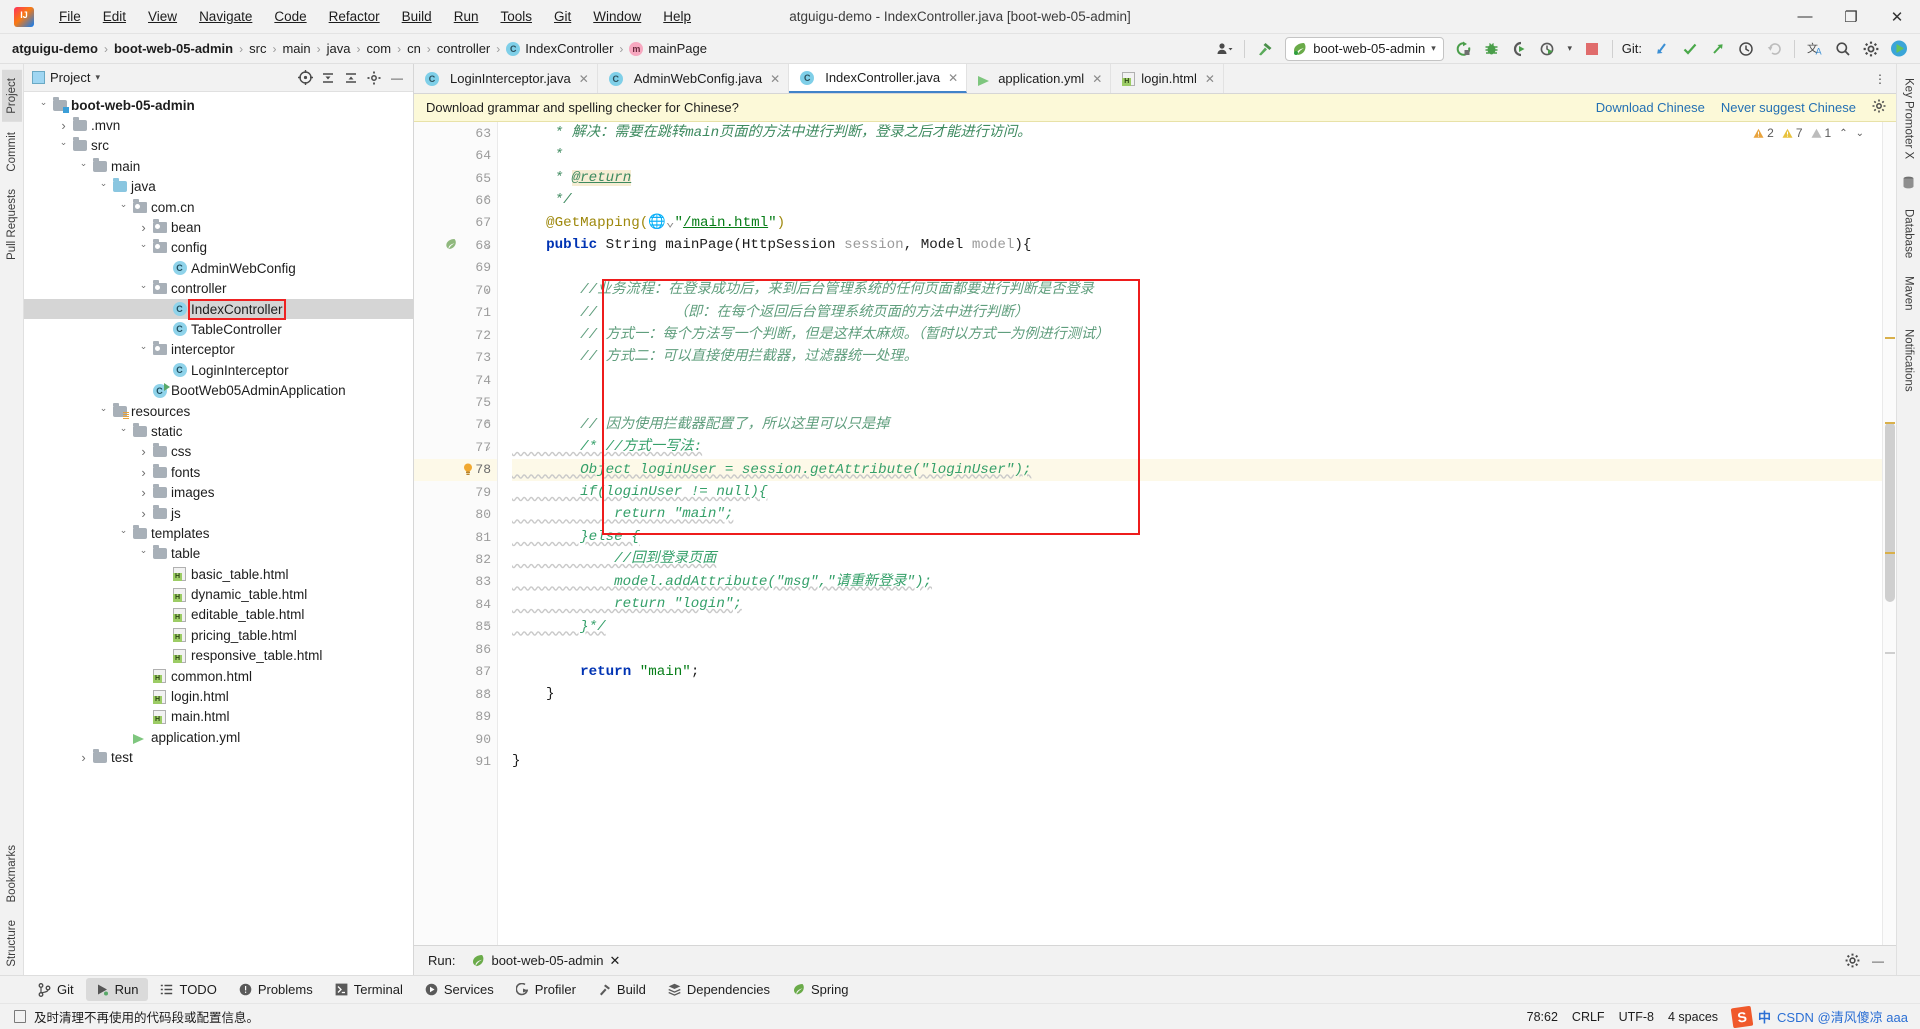  What do you see at coordinates (12, 874) in the screenshot?
I see `sidebar-item-bookmarks: Bookmarks` at bounding box center [12, 874].